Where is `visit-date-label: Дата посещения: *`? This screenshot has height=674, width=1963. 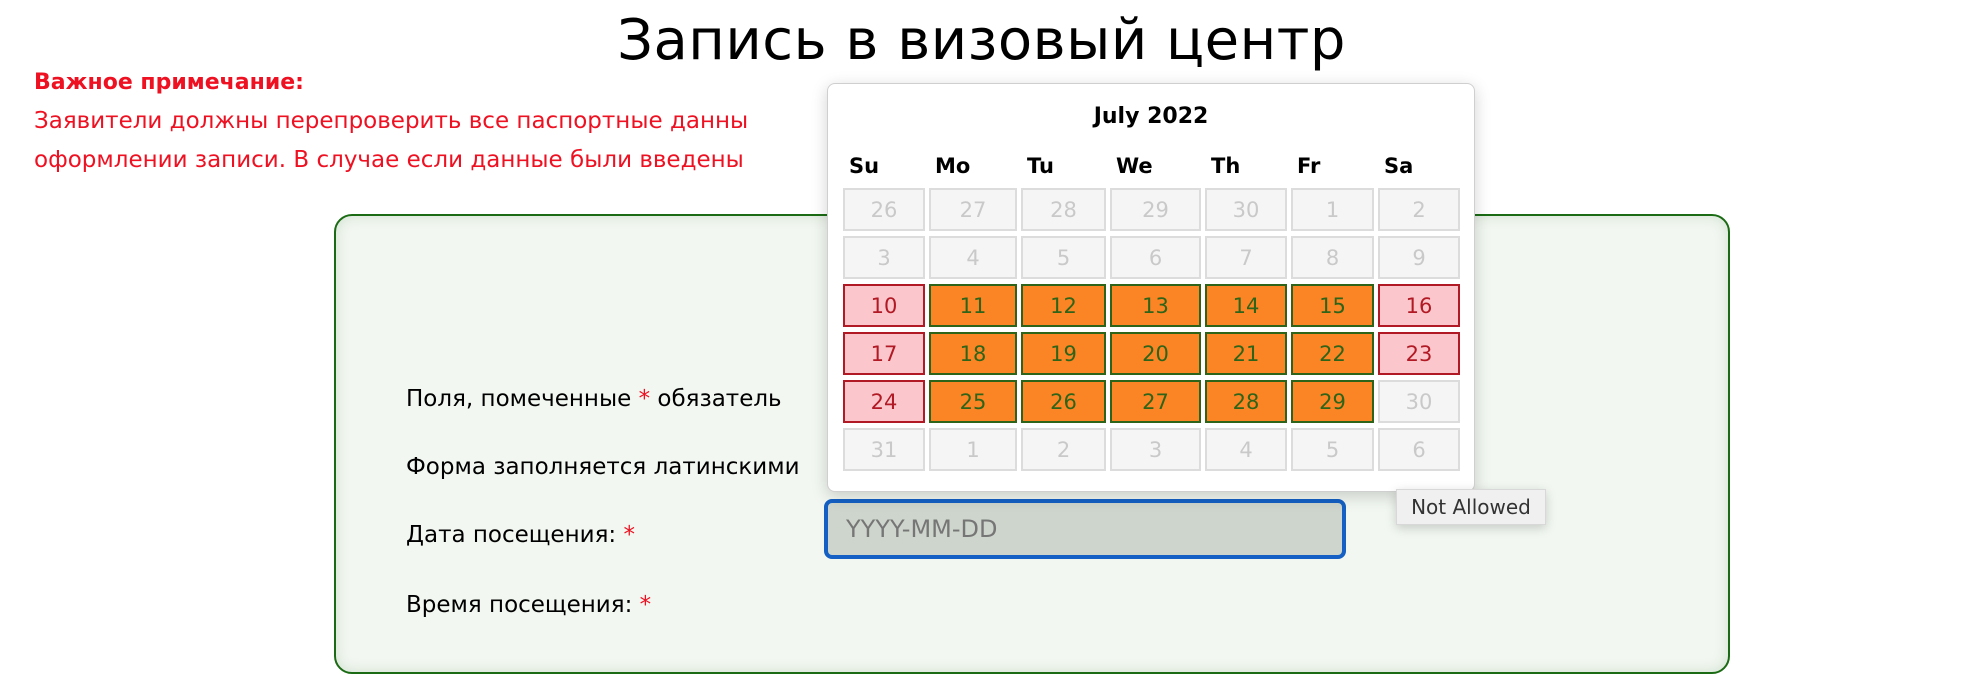
visit-date-label: Дата посещения: * is located at coordinates (520, 535).